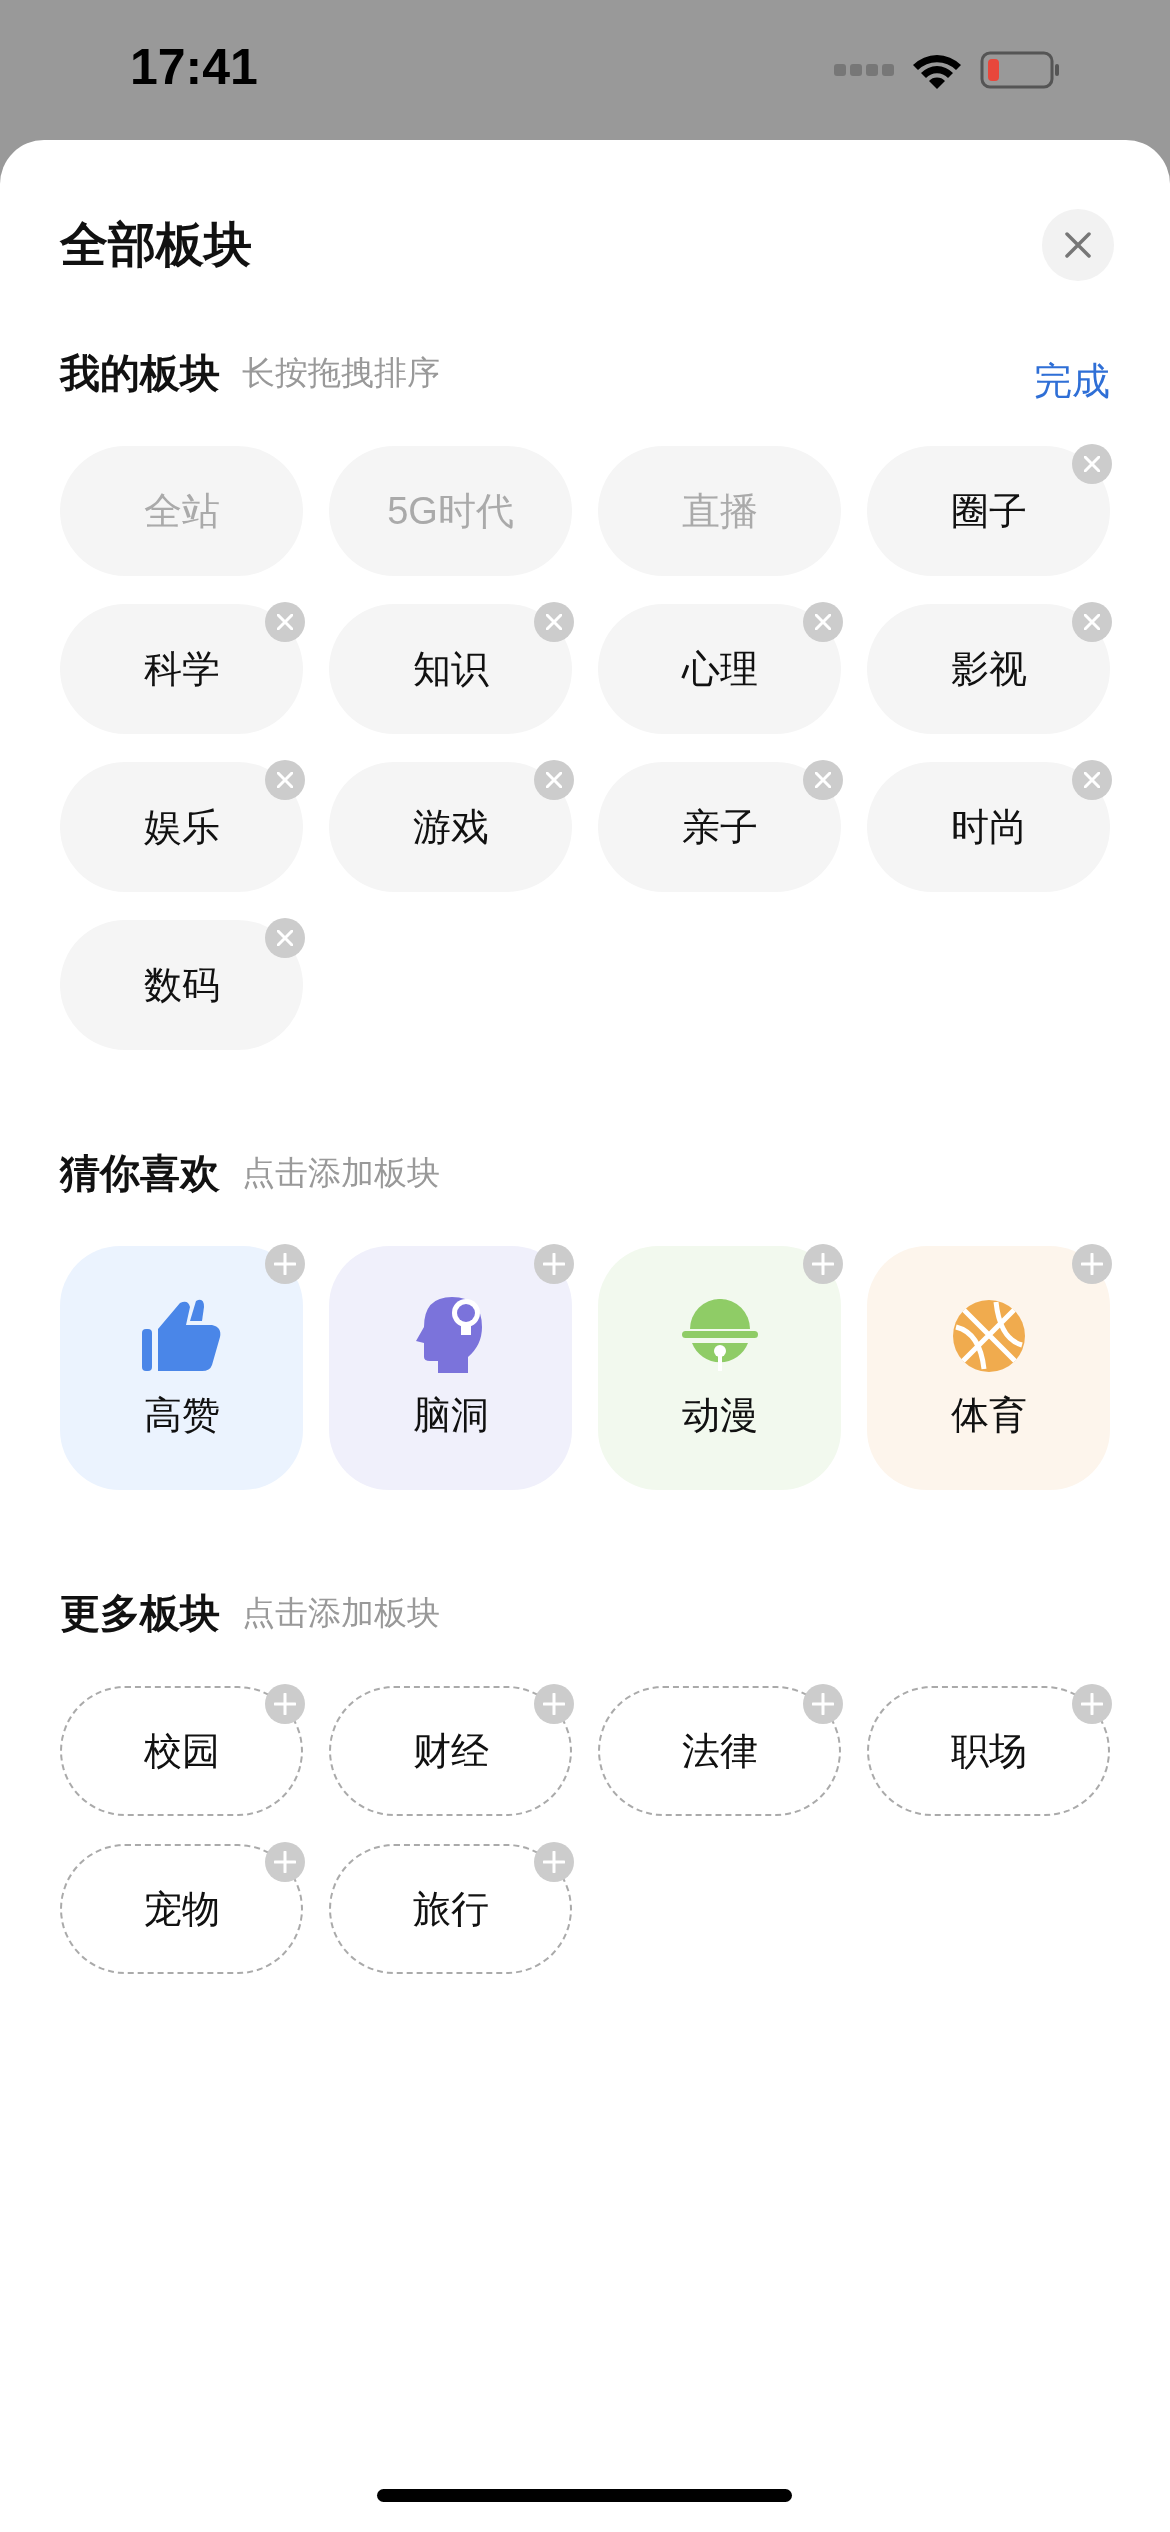 The image size is (1170, 2532). Describe the element at coordinates (156, 245) in the screenshot. I see `sheet-title: 全部板块` at that location.